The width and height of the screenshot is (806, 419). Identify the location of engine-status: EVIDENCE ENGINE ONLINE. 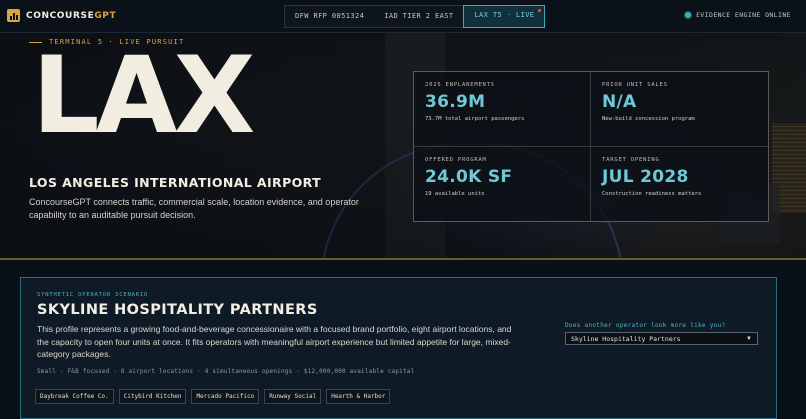
(738, 15).